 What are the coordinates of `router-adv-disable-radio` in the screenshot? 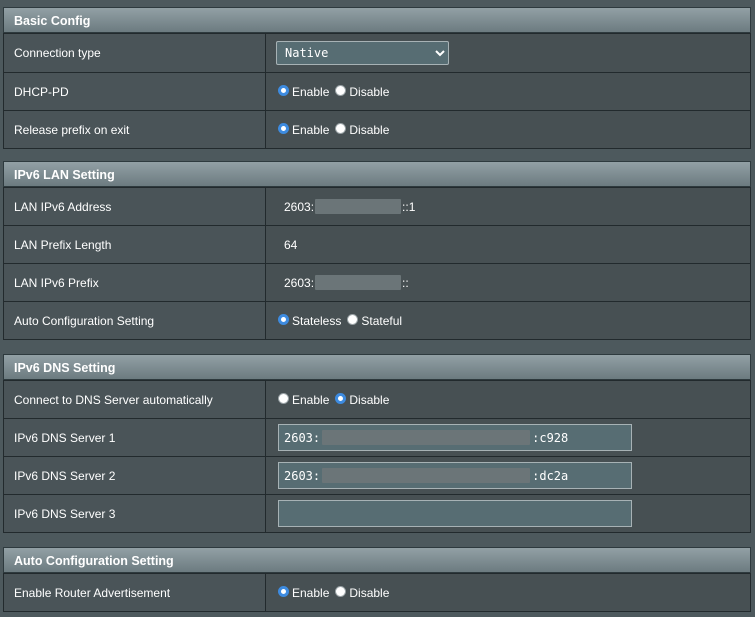 It's located at (341, 591).